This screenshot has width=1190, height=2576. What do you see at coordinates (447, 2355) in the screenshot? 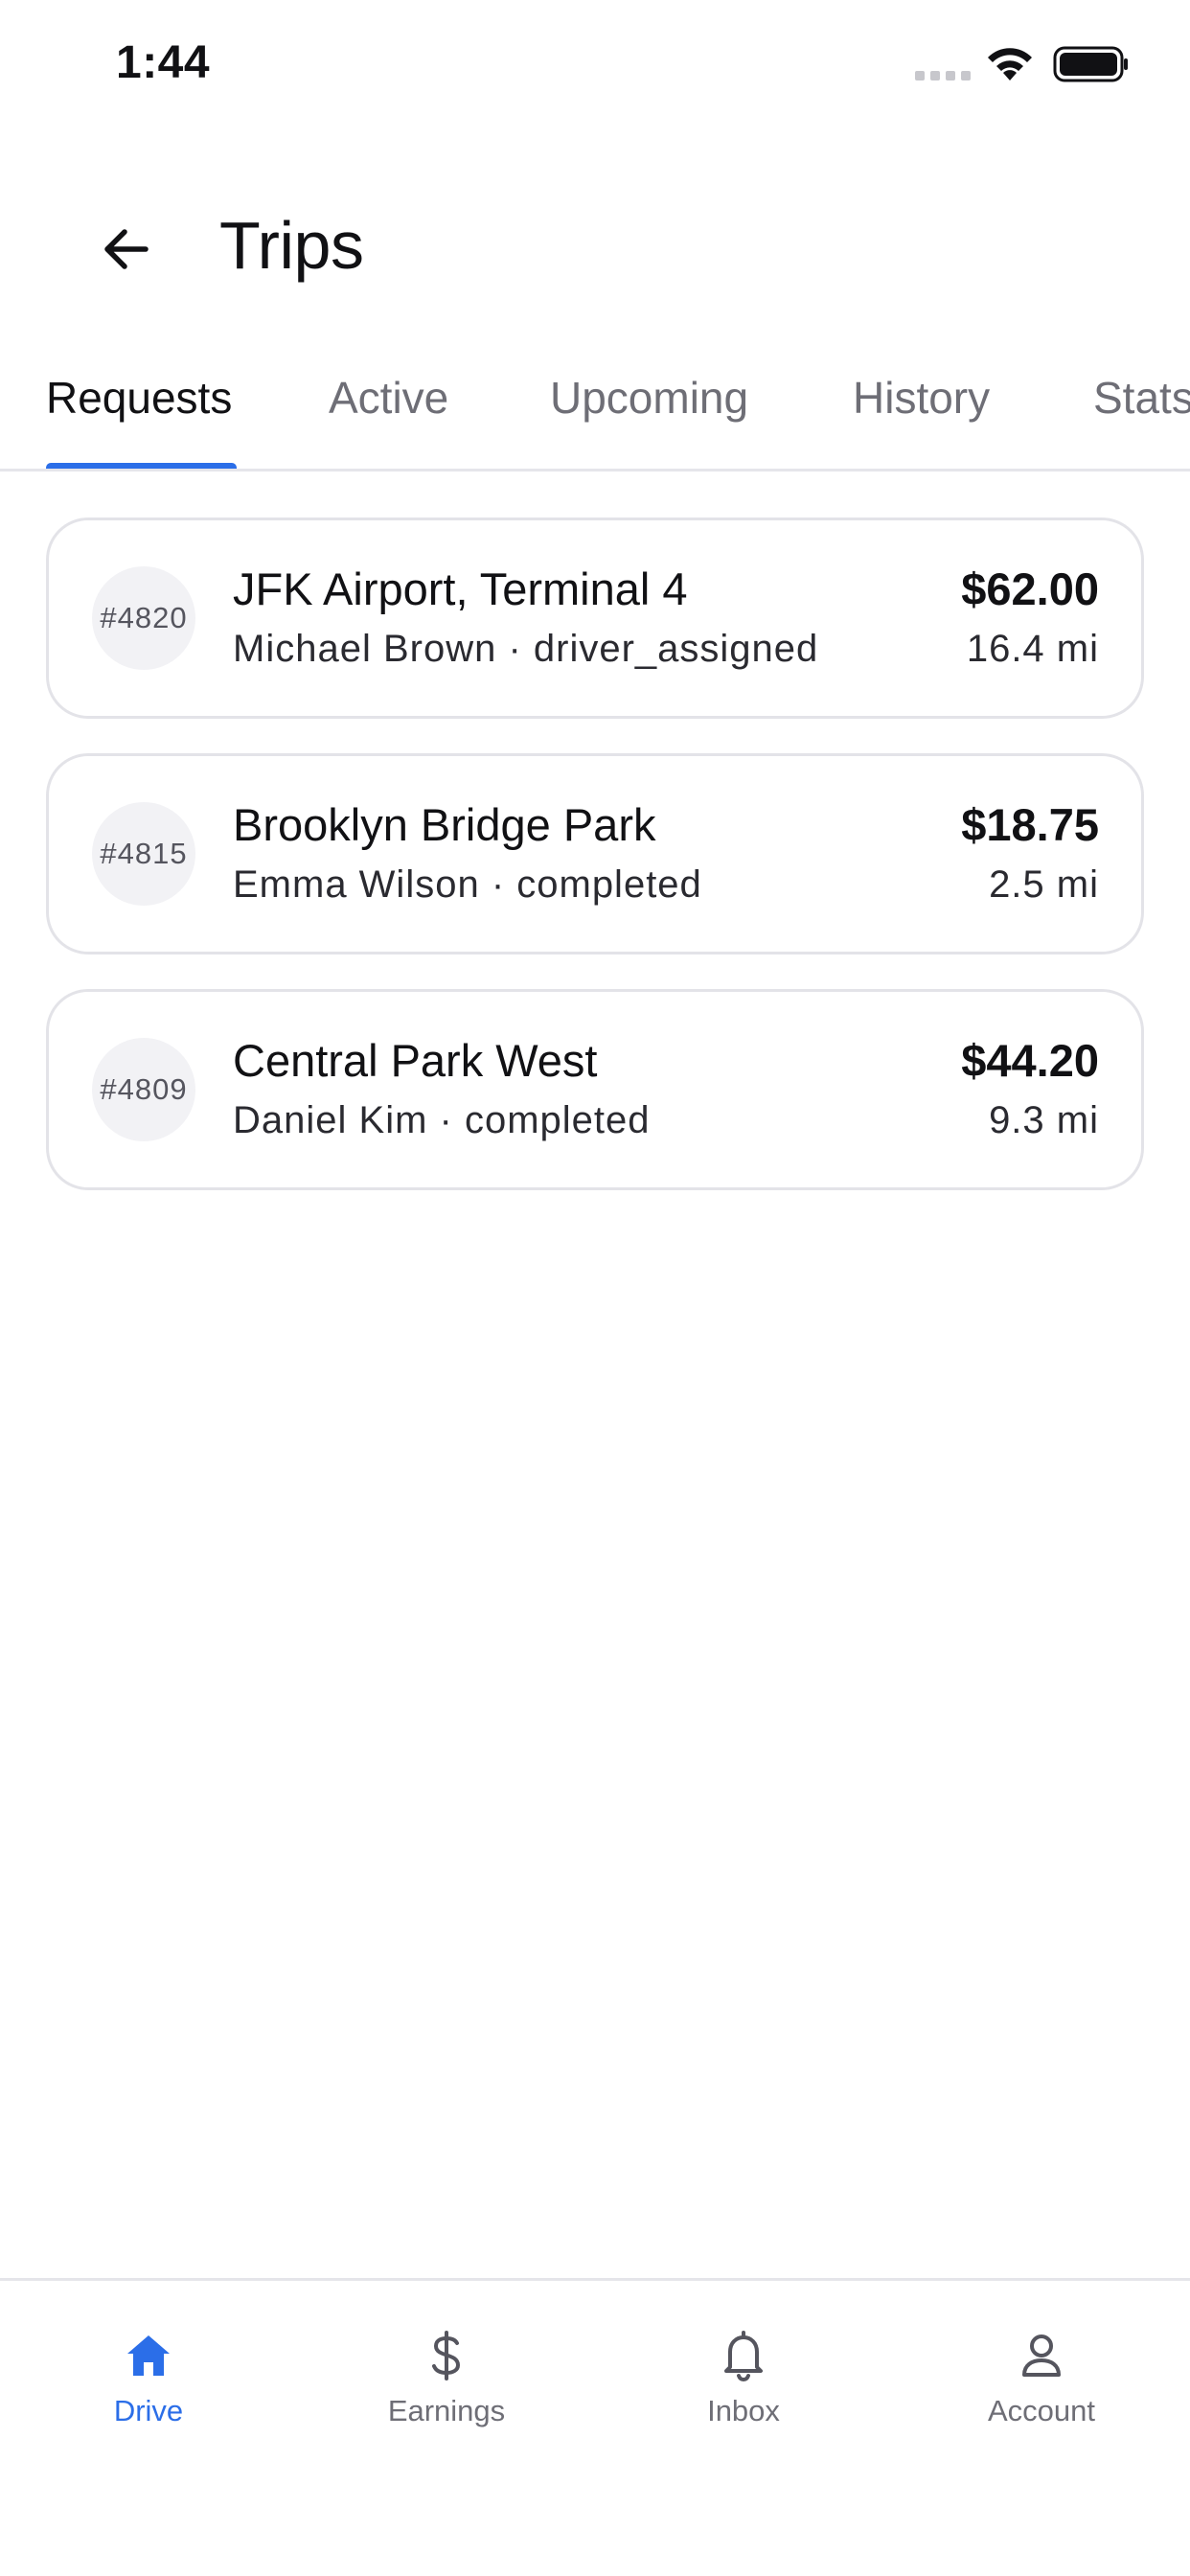
I see `dollar-icon` at bounding box center [447, 2355].